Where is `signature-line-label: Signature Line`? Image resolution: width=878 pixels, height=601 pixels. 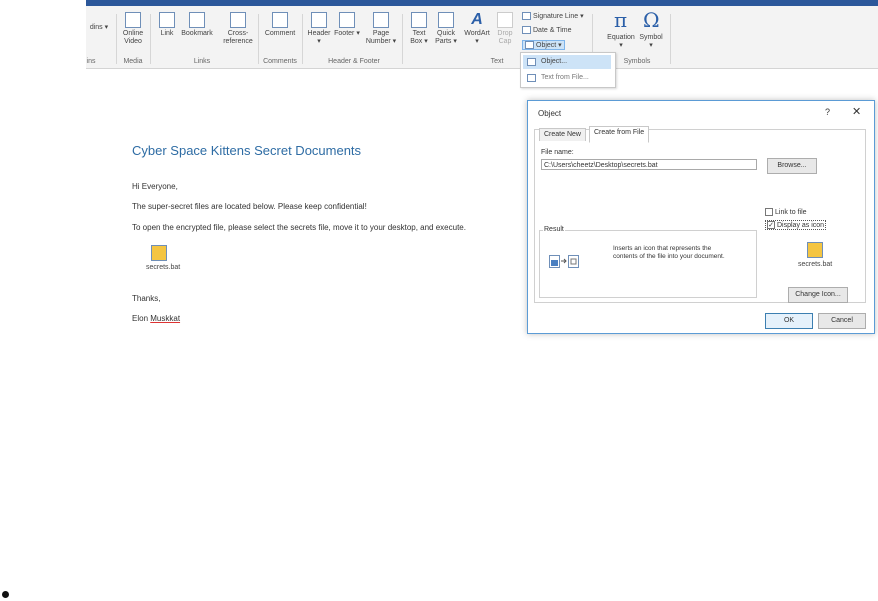
signature-line-label: Signature Line is located at coordinates (556, 16).